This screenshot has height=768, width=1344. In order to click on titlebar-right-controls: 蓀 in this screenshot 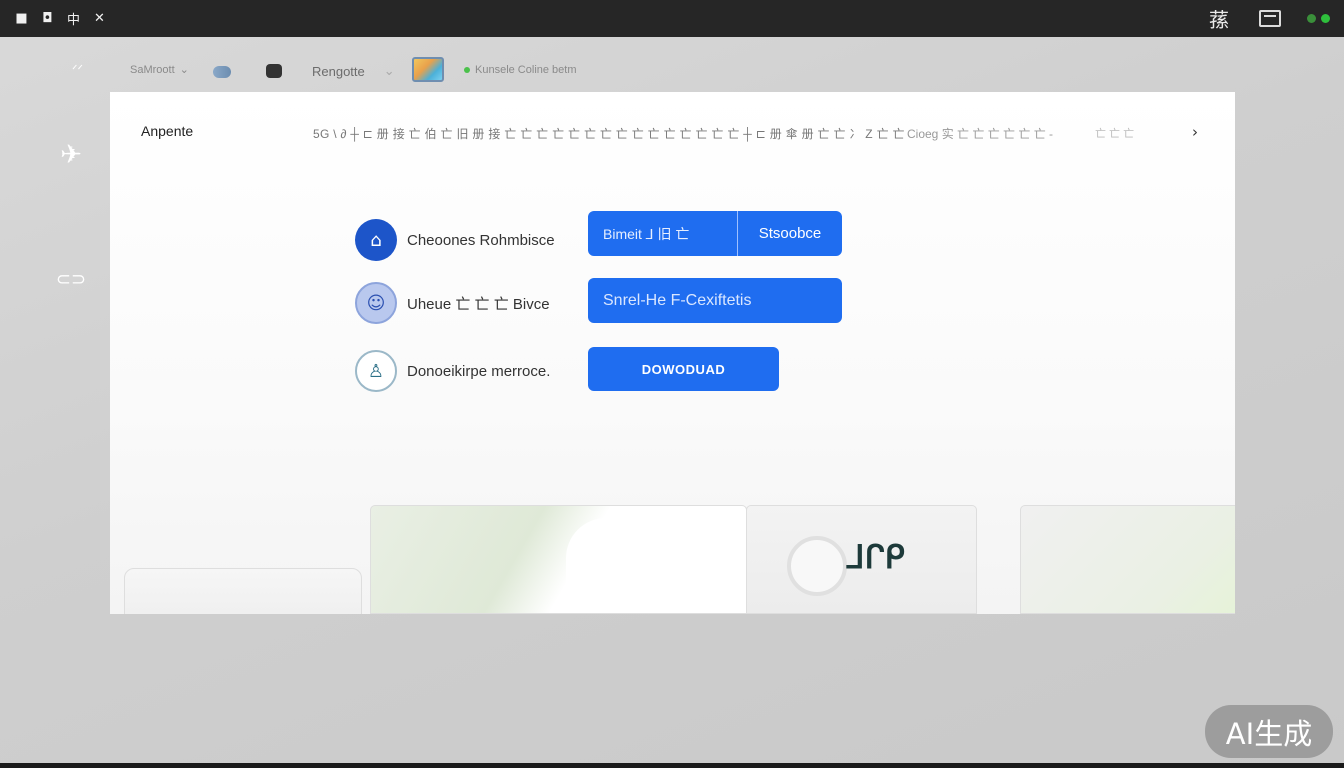, I will do `click(1276, 18)`.